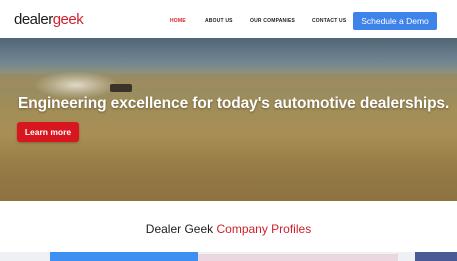  Describe the element at coordinates (121, 88) in the screenshot. I see `hero-vehicle` at that location.